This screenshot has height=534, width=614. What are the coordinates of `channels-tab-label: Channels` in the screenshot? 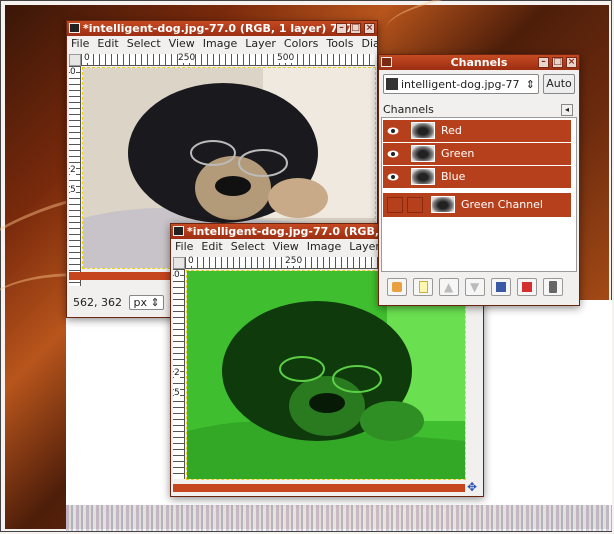 It's located at (408, 109).